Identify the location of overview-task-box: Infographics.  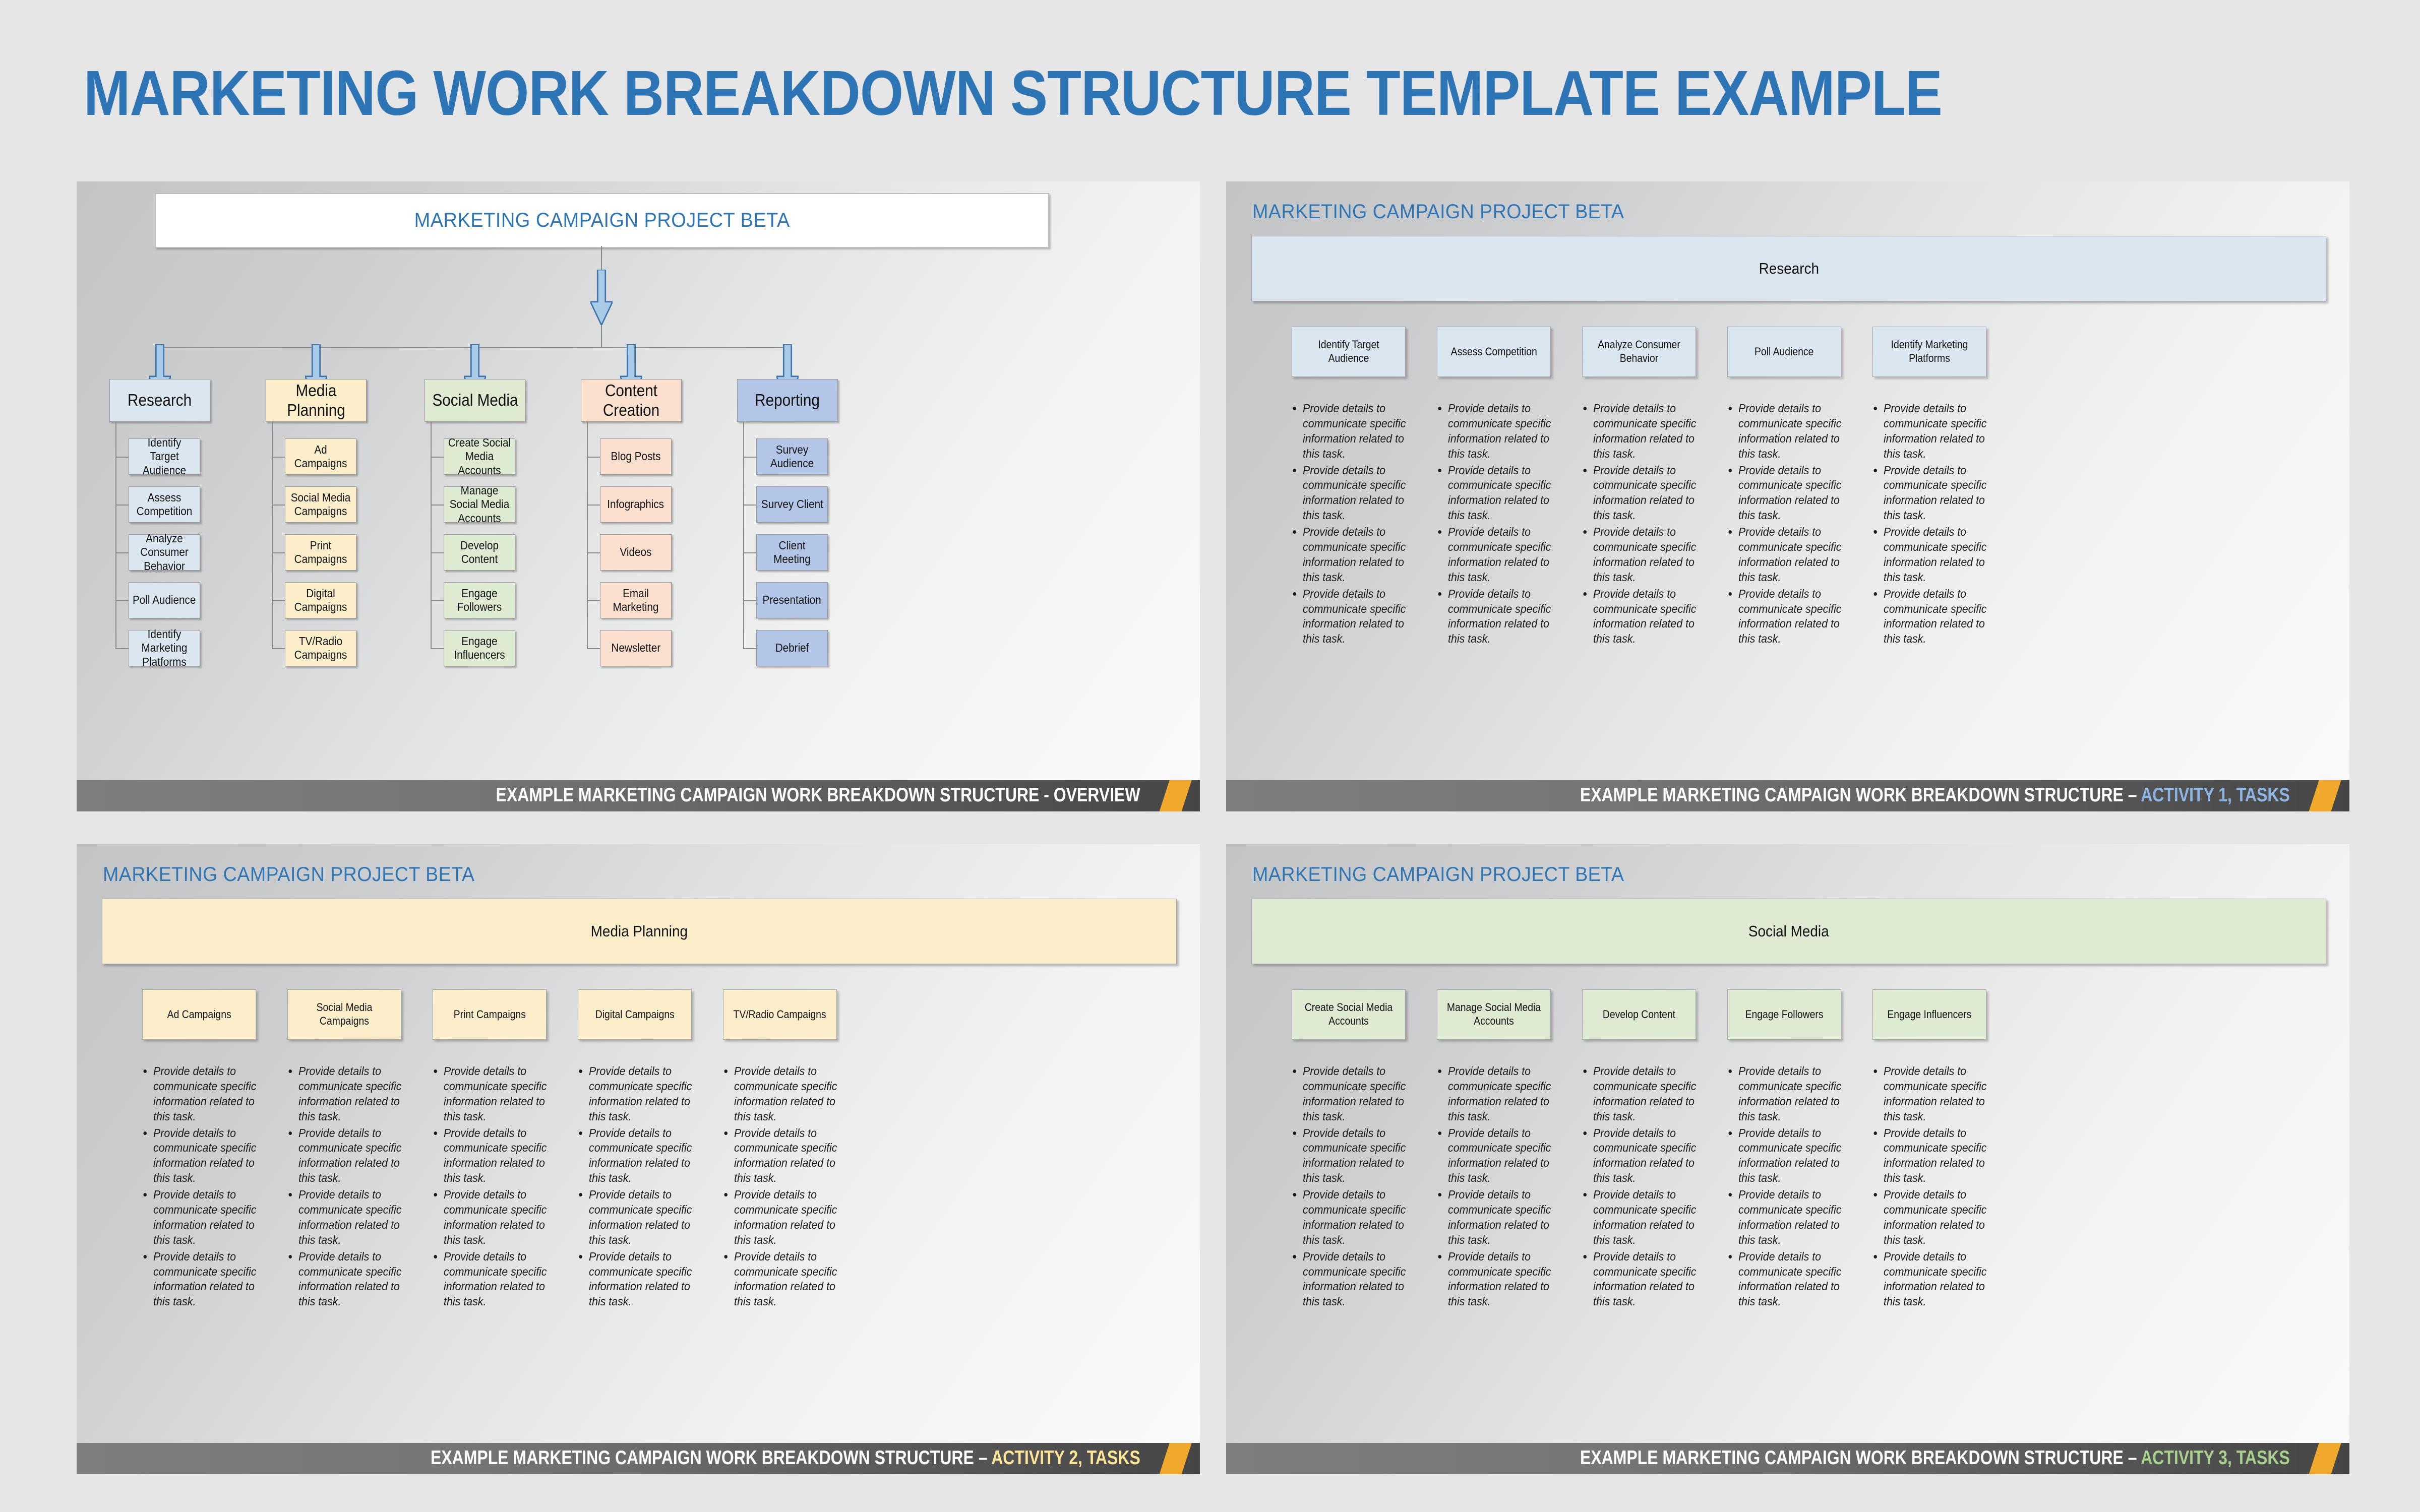
(636, 504).